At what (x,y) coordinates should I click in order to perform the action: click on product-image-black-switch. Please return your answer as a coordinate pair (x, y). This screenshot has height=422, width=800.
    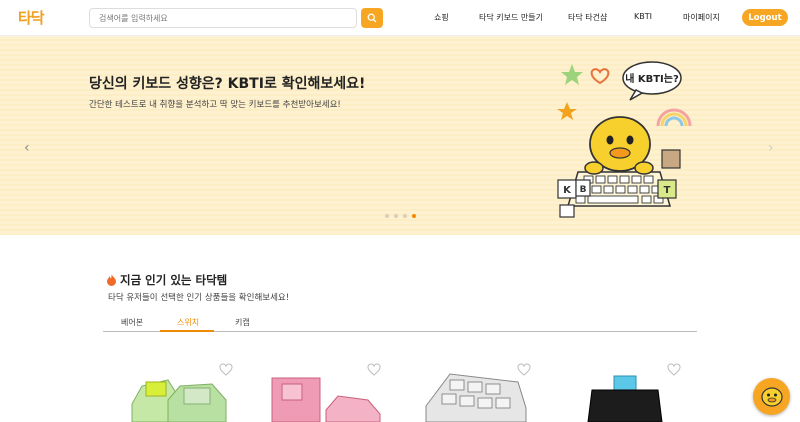
    Looking at the image, I should click on (625, 391).